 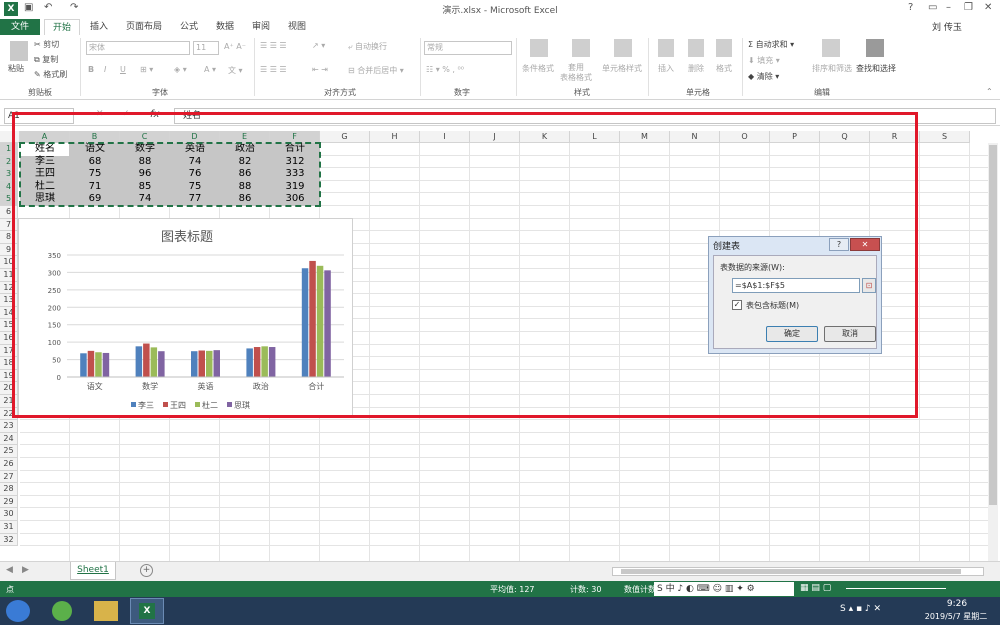 I want to click on tab-view: 视图, so click(x=297, y=27).